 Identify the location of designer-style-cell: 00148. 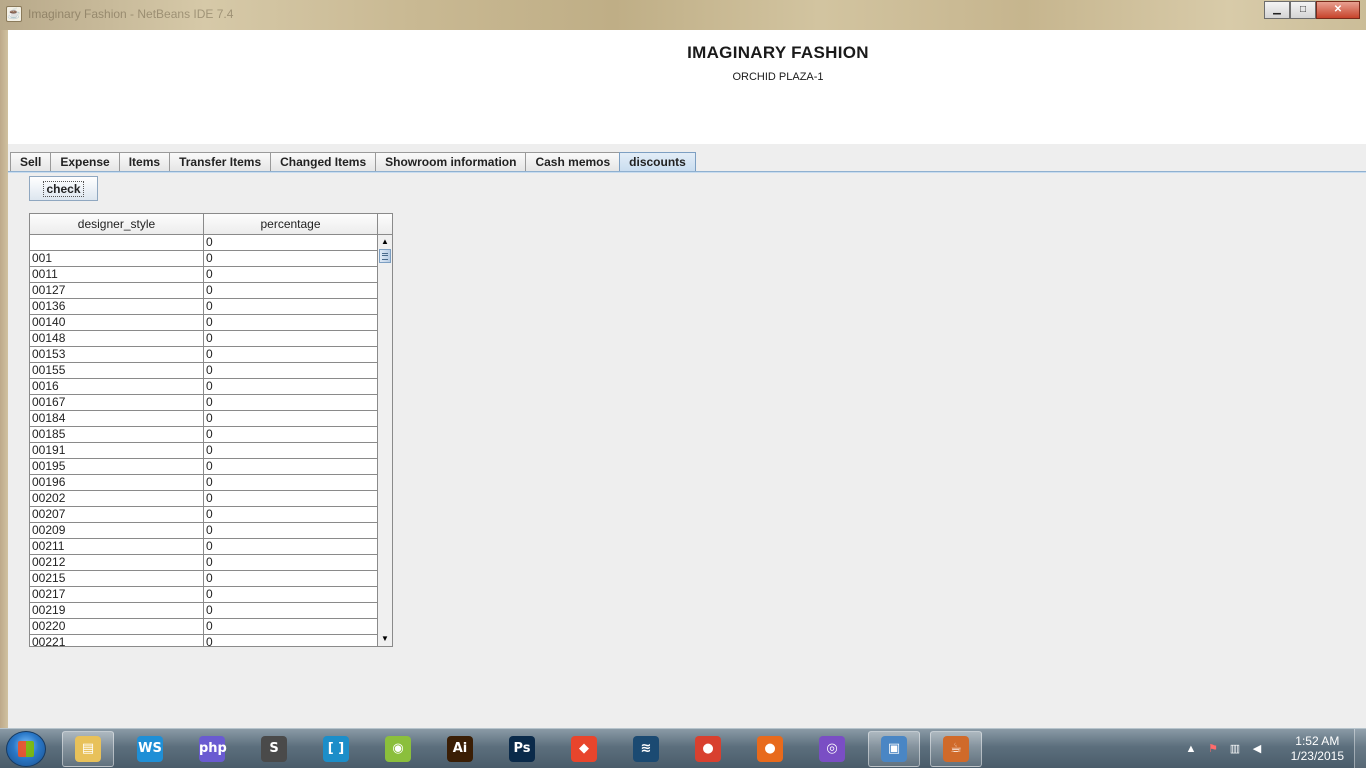
(117, 338).